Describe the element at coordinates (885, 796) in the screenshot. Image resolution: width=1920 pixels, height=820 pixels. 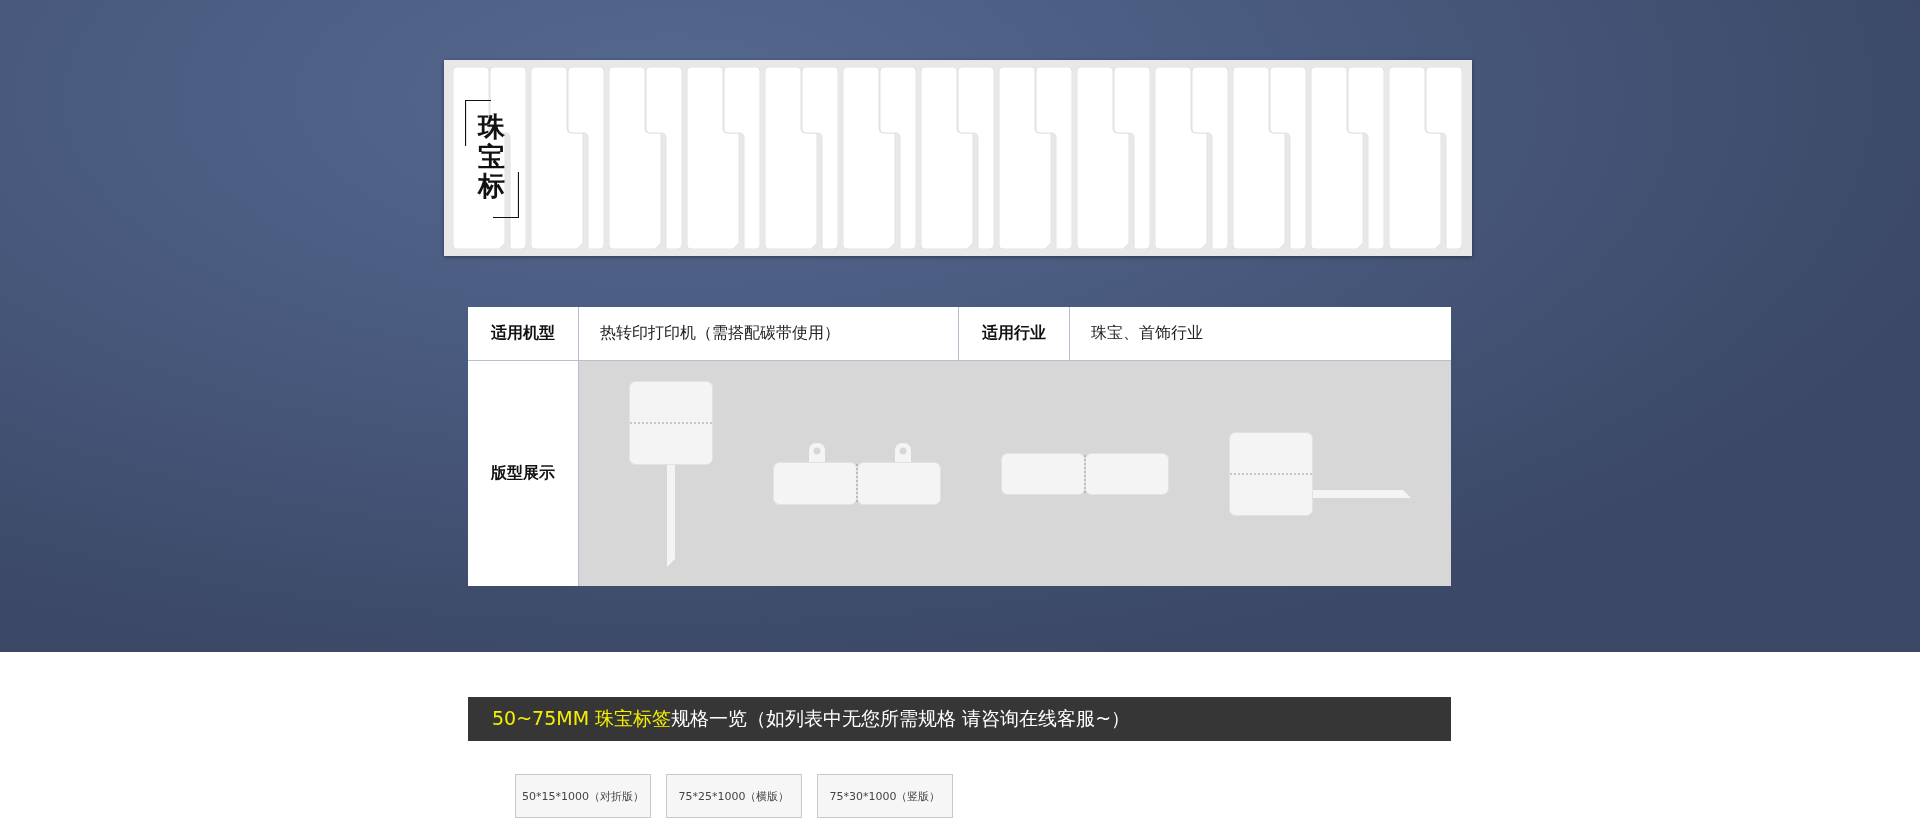
I see `size-option-button: 75*30*1000（竖版）` at that location.